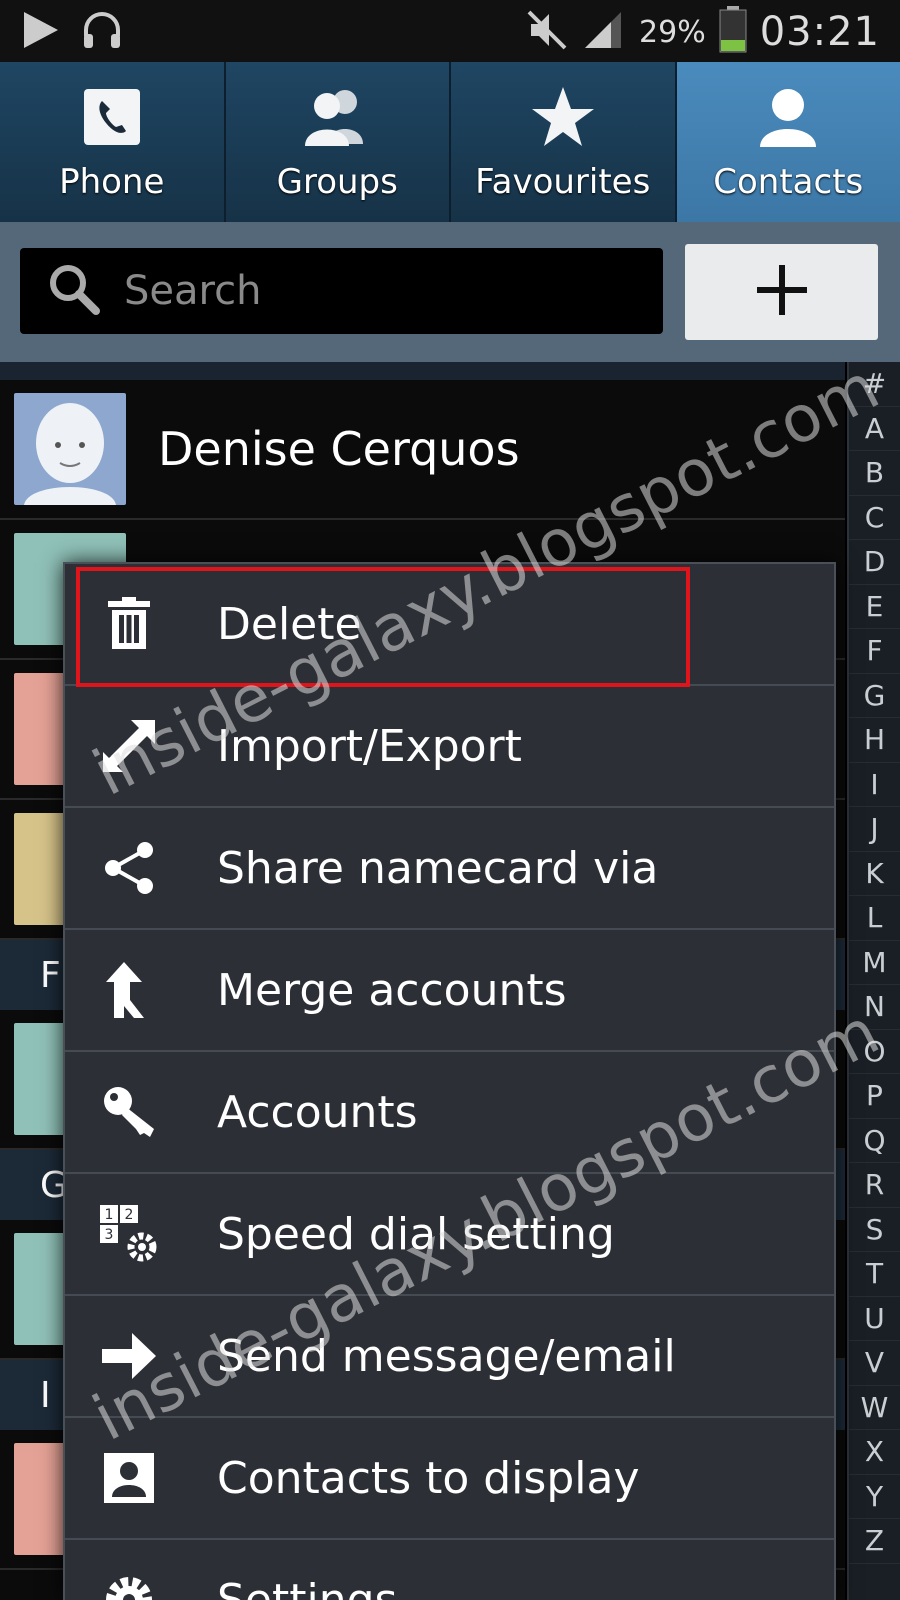 The height and width of the screenshot is (1600, 900). What do you see at coordinates (672, 32) in the screenshot?
I see `battery-percent: 29%` at bounding box center [672, 32].